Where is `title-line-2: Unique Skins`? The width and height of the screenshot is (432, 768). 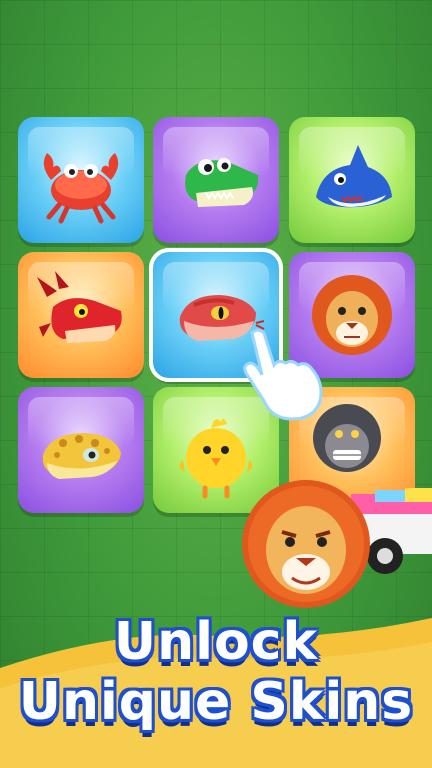 title-line-2: Unique Skins is located at coordinates (216, 702).